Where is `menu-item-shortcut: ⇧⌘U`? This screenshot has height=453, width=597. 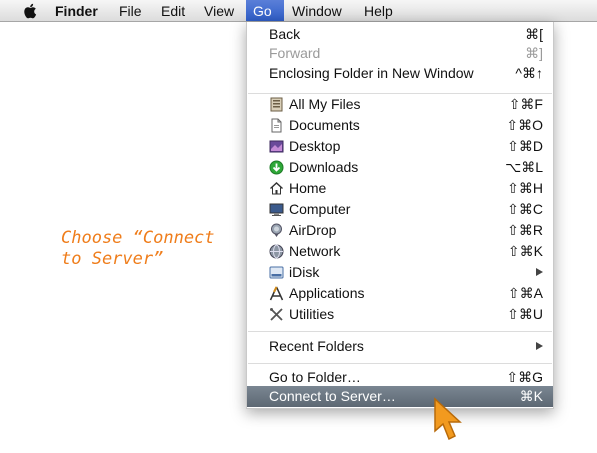
menu-item-shortcut: ⇧⌘U is located at coordinates (525, 314).